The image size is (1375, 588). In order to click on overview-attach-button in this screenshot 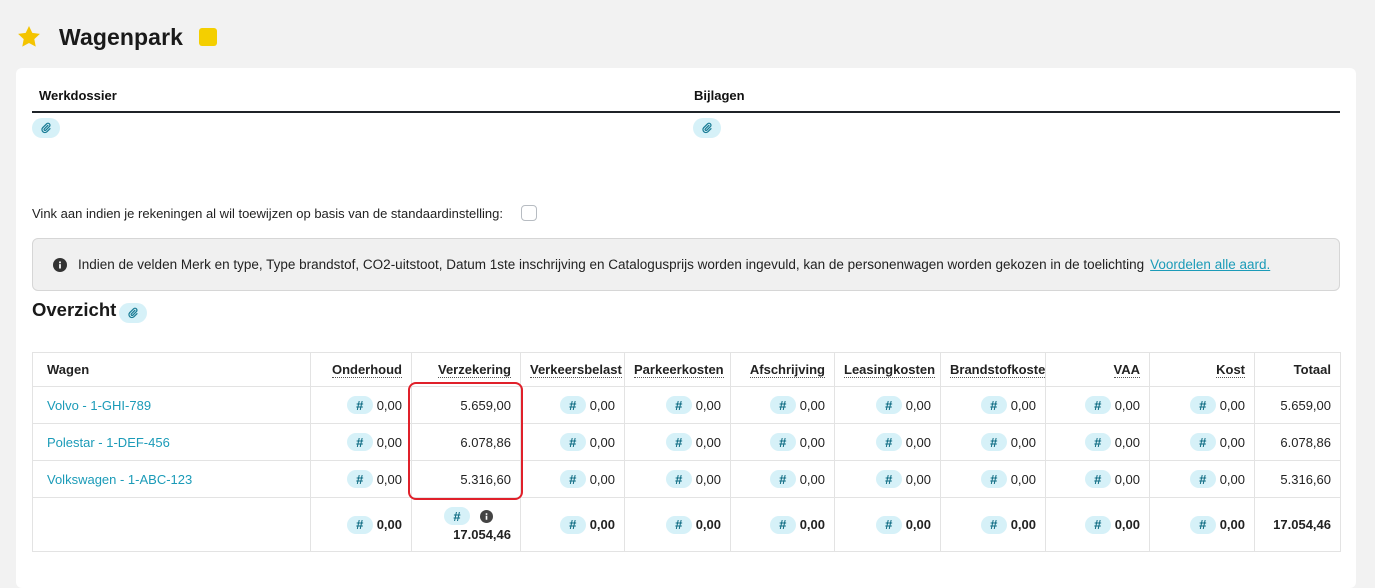, I will do `click(133, 313)`.